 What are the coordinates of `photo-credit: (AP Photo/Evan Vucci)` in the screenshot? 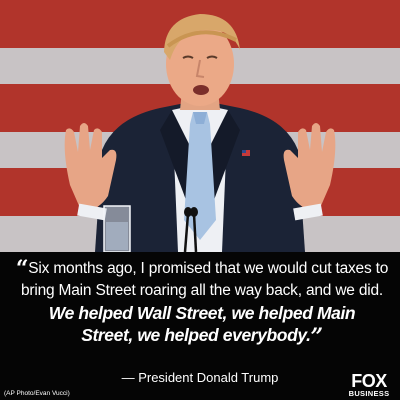 It's located at (37, 393).